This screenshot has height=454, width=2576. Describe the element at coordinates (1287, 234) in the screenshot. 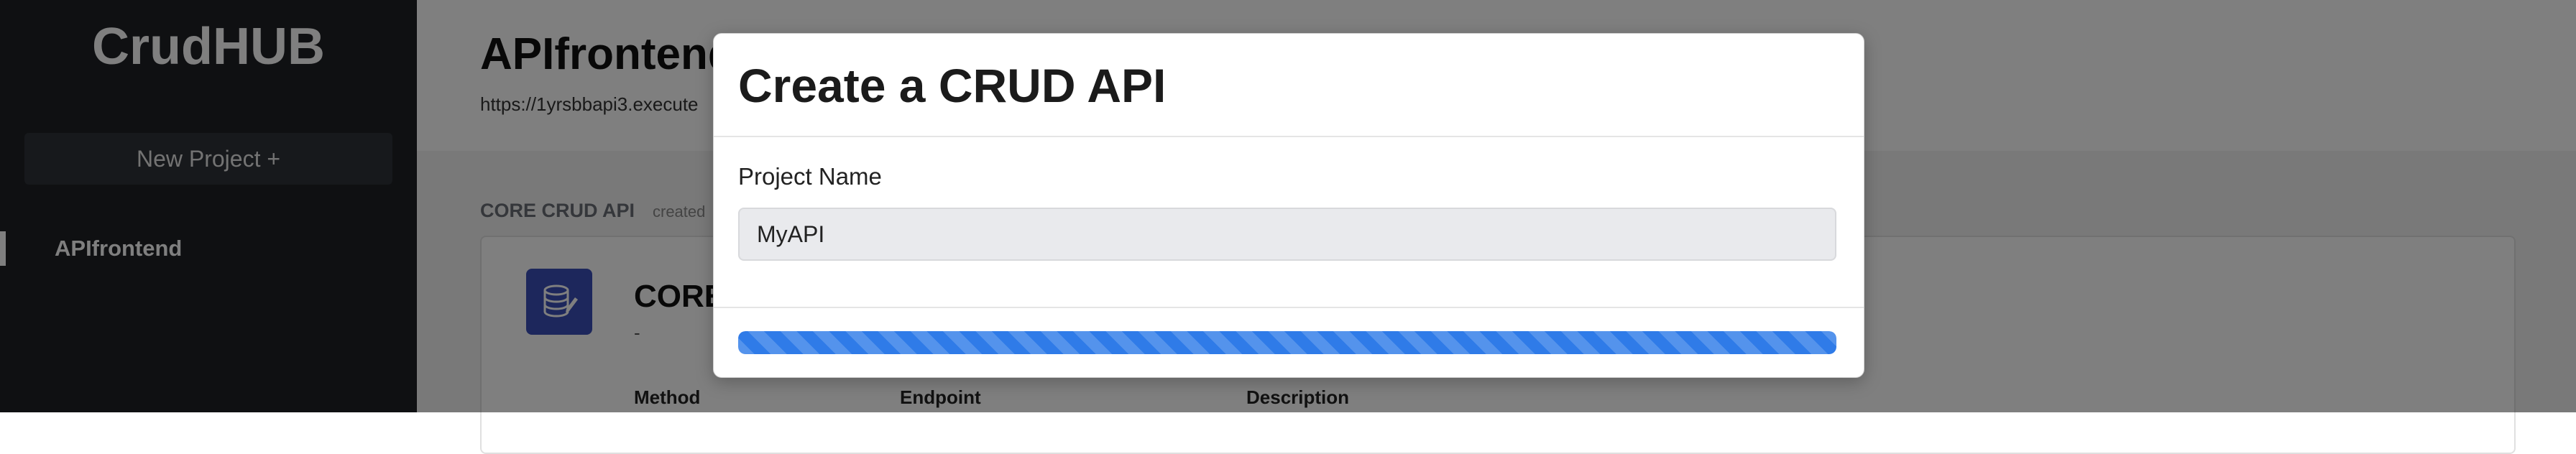

I see `project-name-input` at that location.